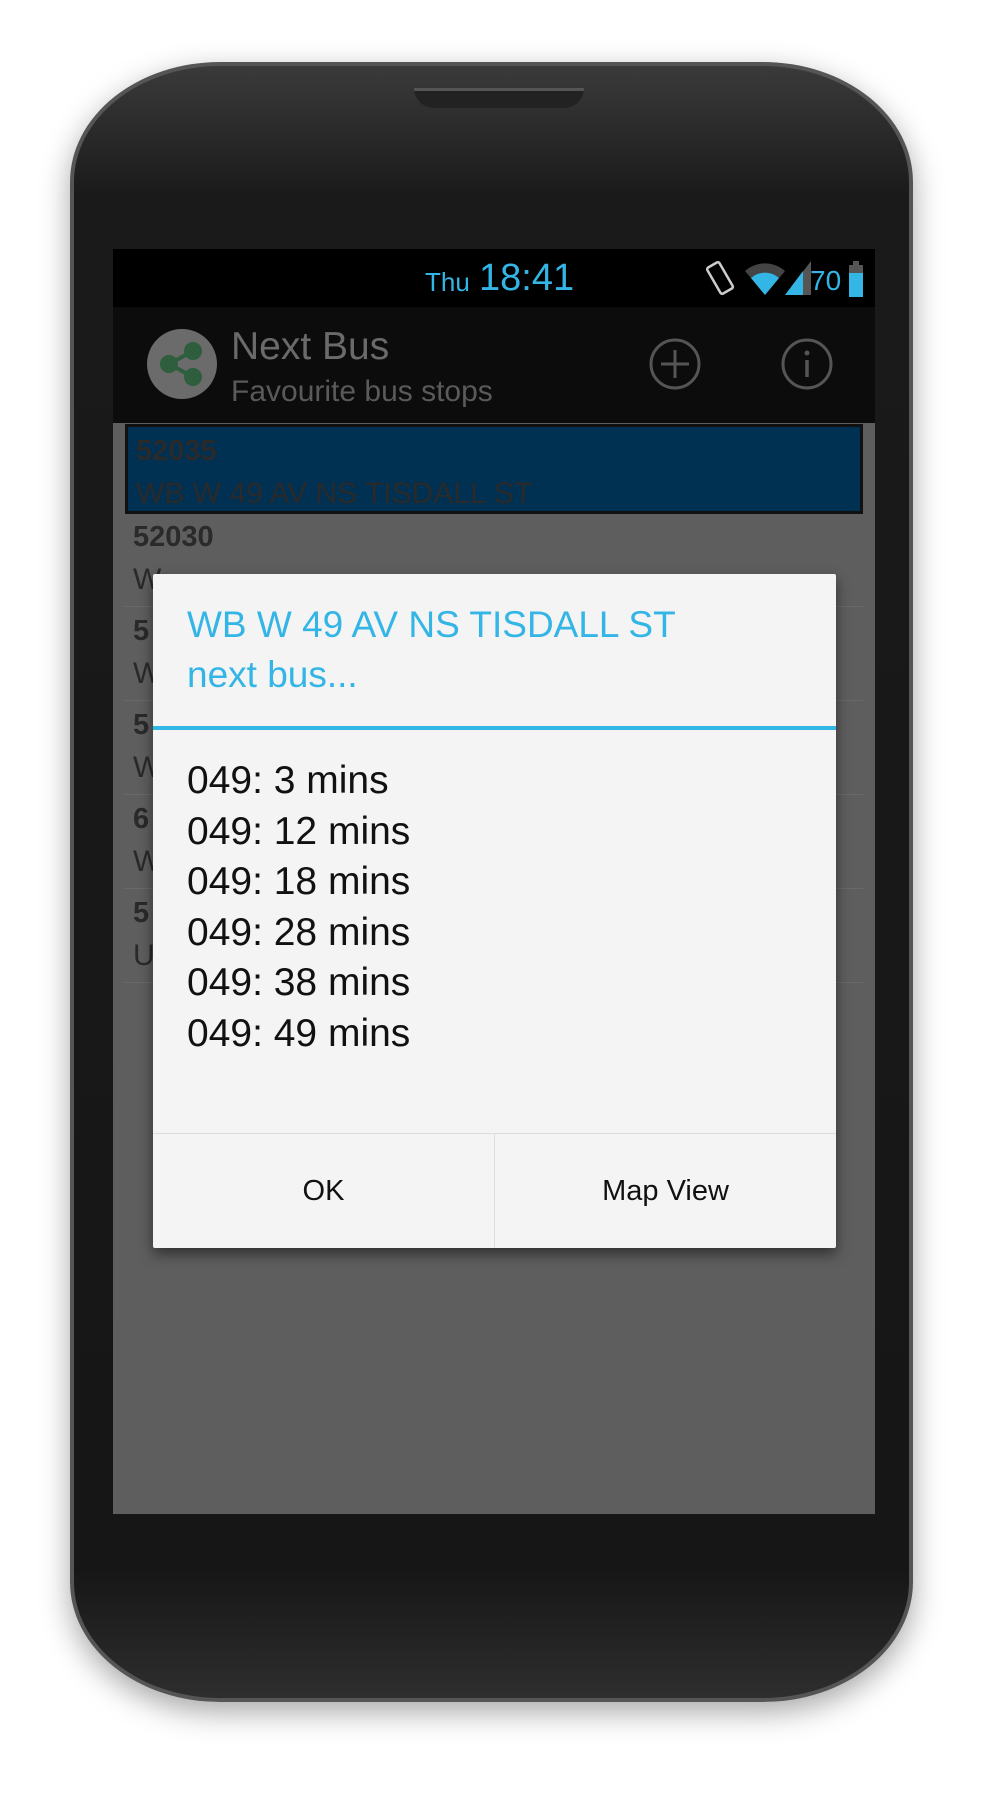 The image size is (995, 1794). Describe the element at coordinates (665, 1191) in the screenshot. I see `map-view-button: Map View` at that location.